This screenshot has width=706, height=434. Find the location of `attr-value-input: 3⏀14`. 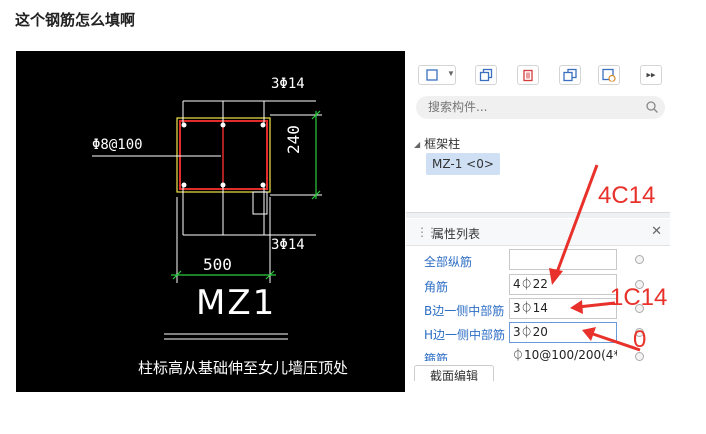

attr-value-input: 3⏀14 is located at coordinates (563, 308).